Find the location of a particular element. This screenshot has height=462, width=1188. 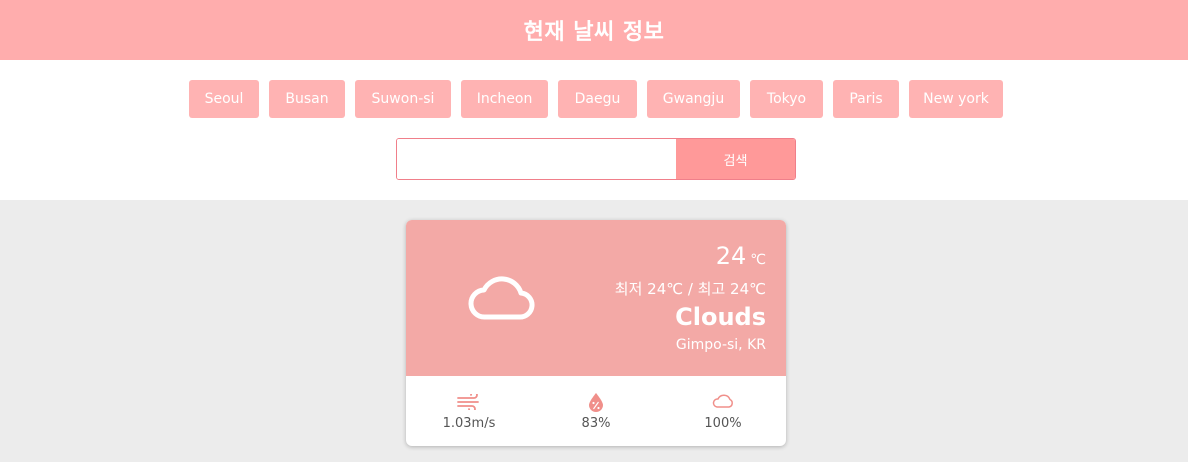

humidity-stat: 83% is located at coordinates (596, 411).